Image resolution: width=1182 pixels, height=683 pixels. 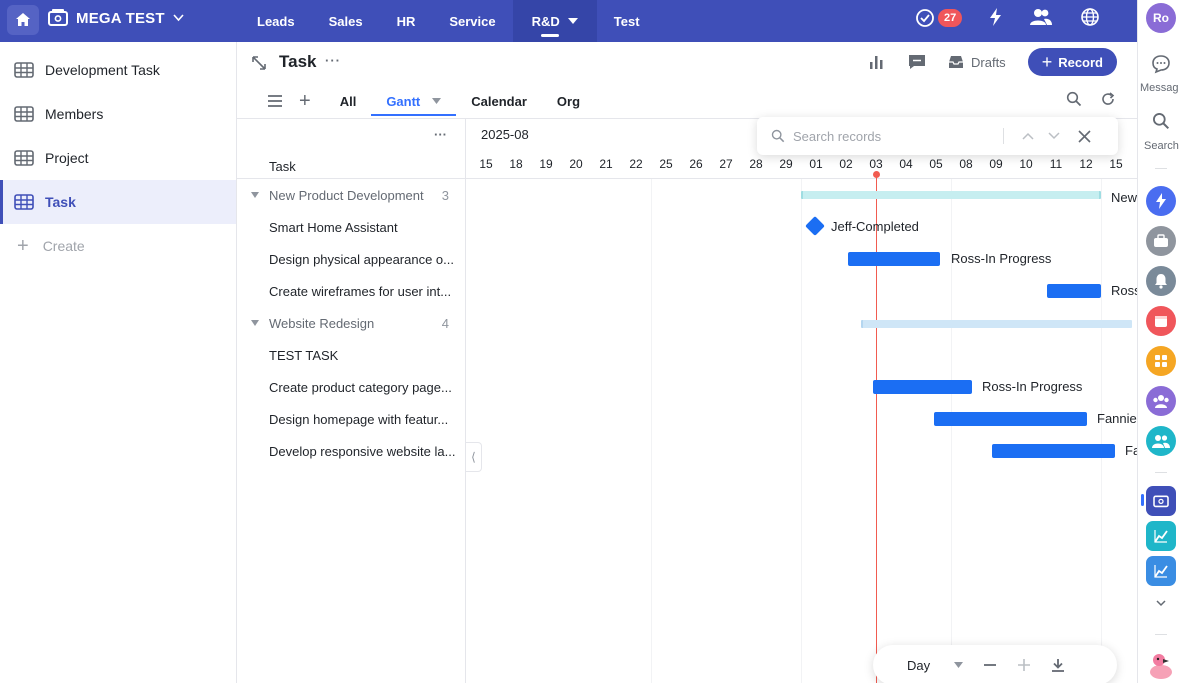 What do you see at coordinates (118, 70) in the screenshot?
I see `sidebar-item-development-task: Development Task` at bounding box center [118, 70].